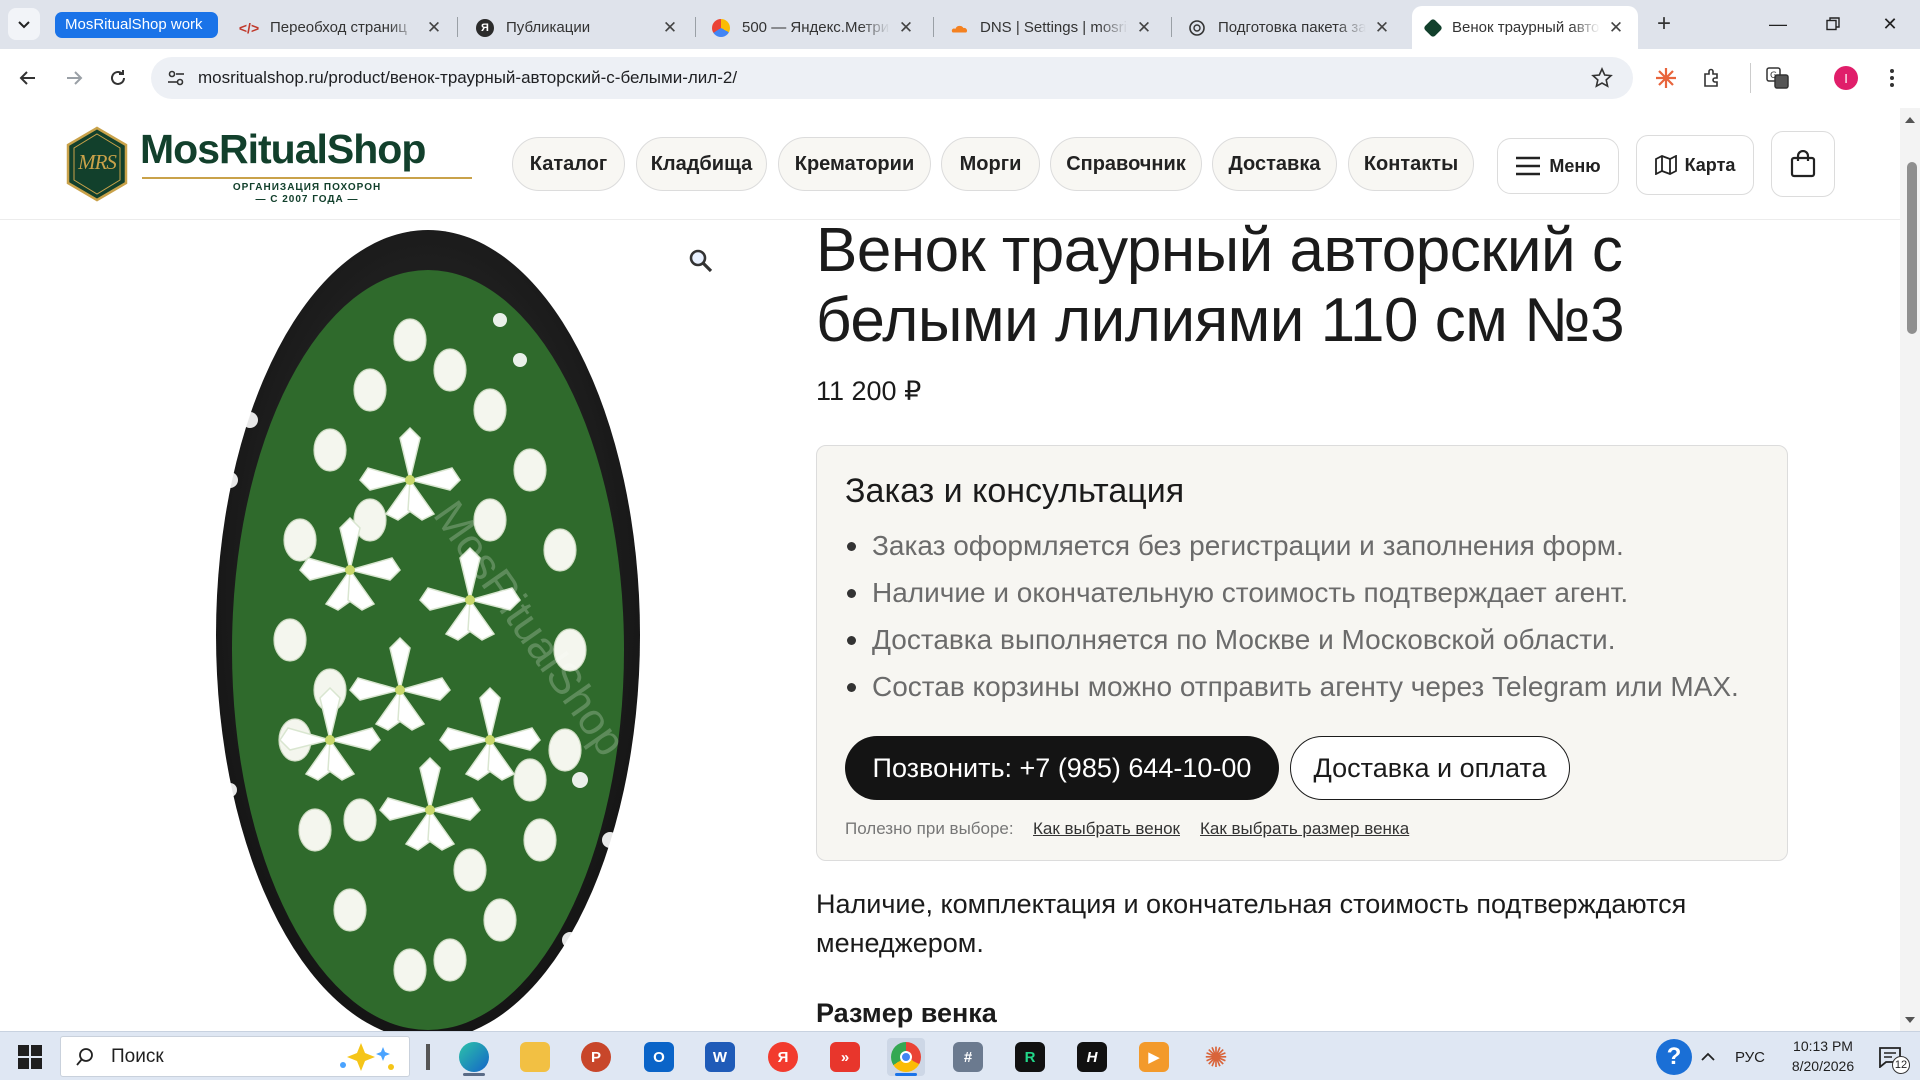  Describe the element at coordinates (854, 164) in the screenshot. I see `nav-crematoria: Крематории` at that location.